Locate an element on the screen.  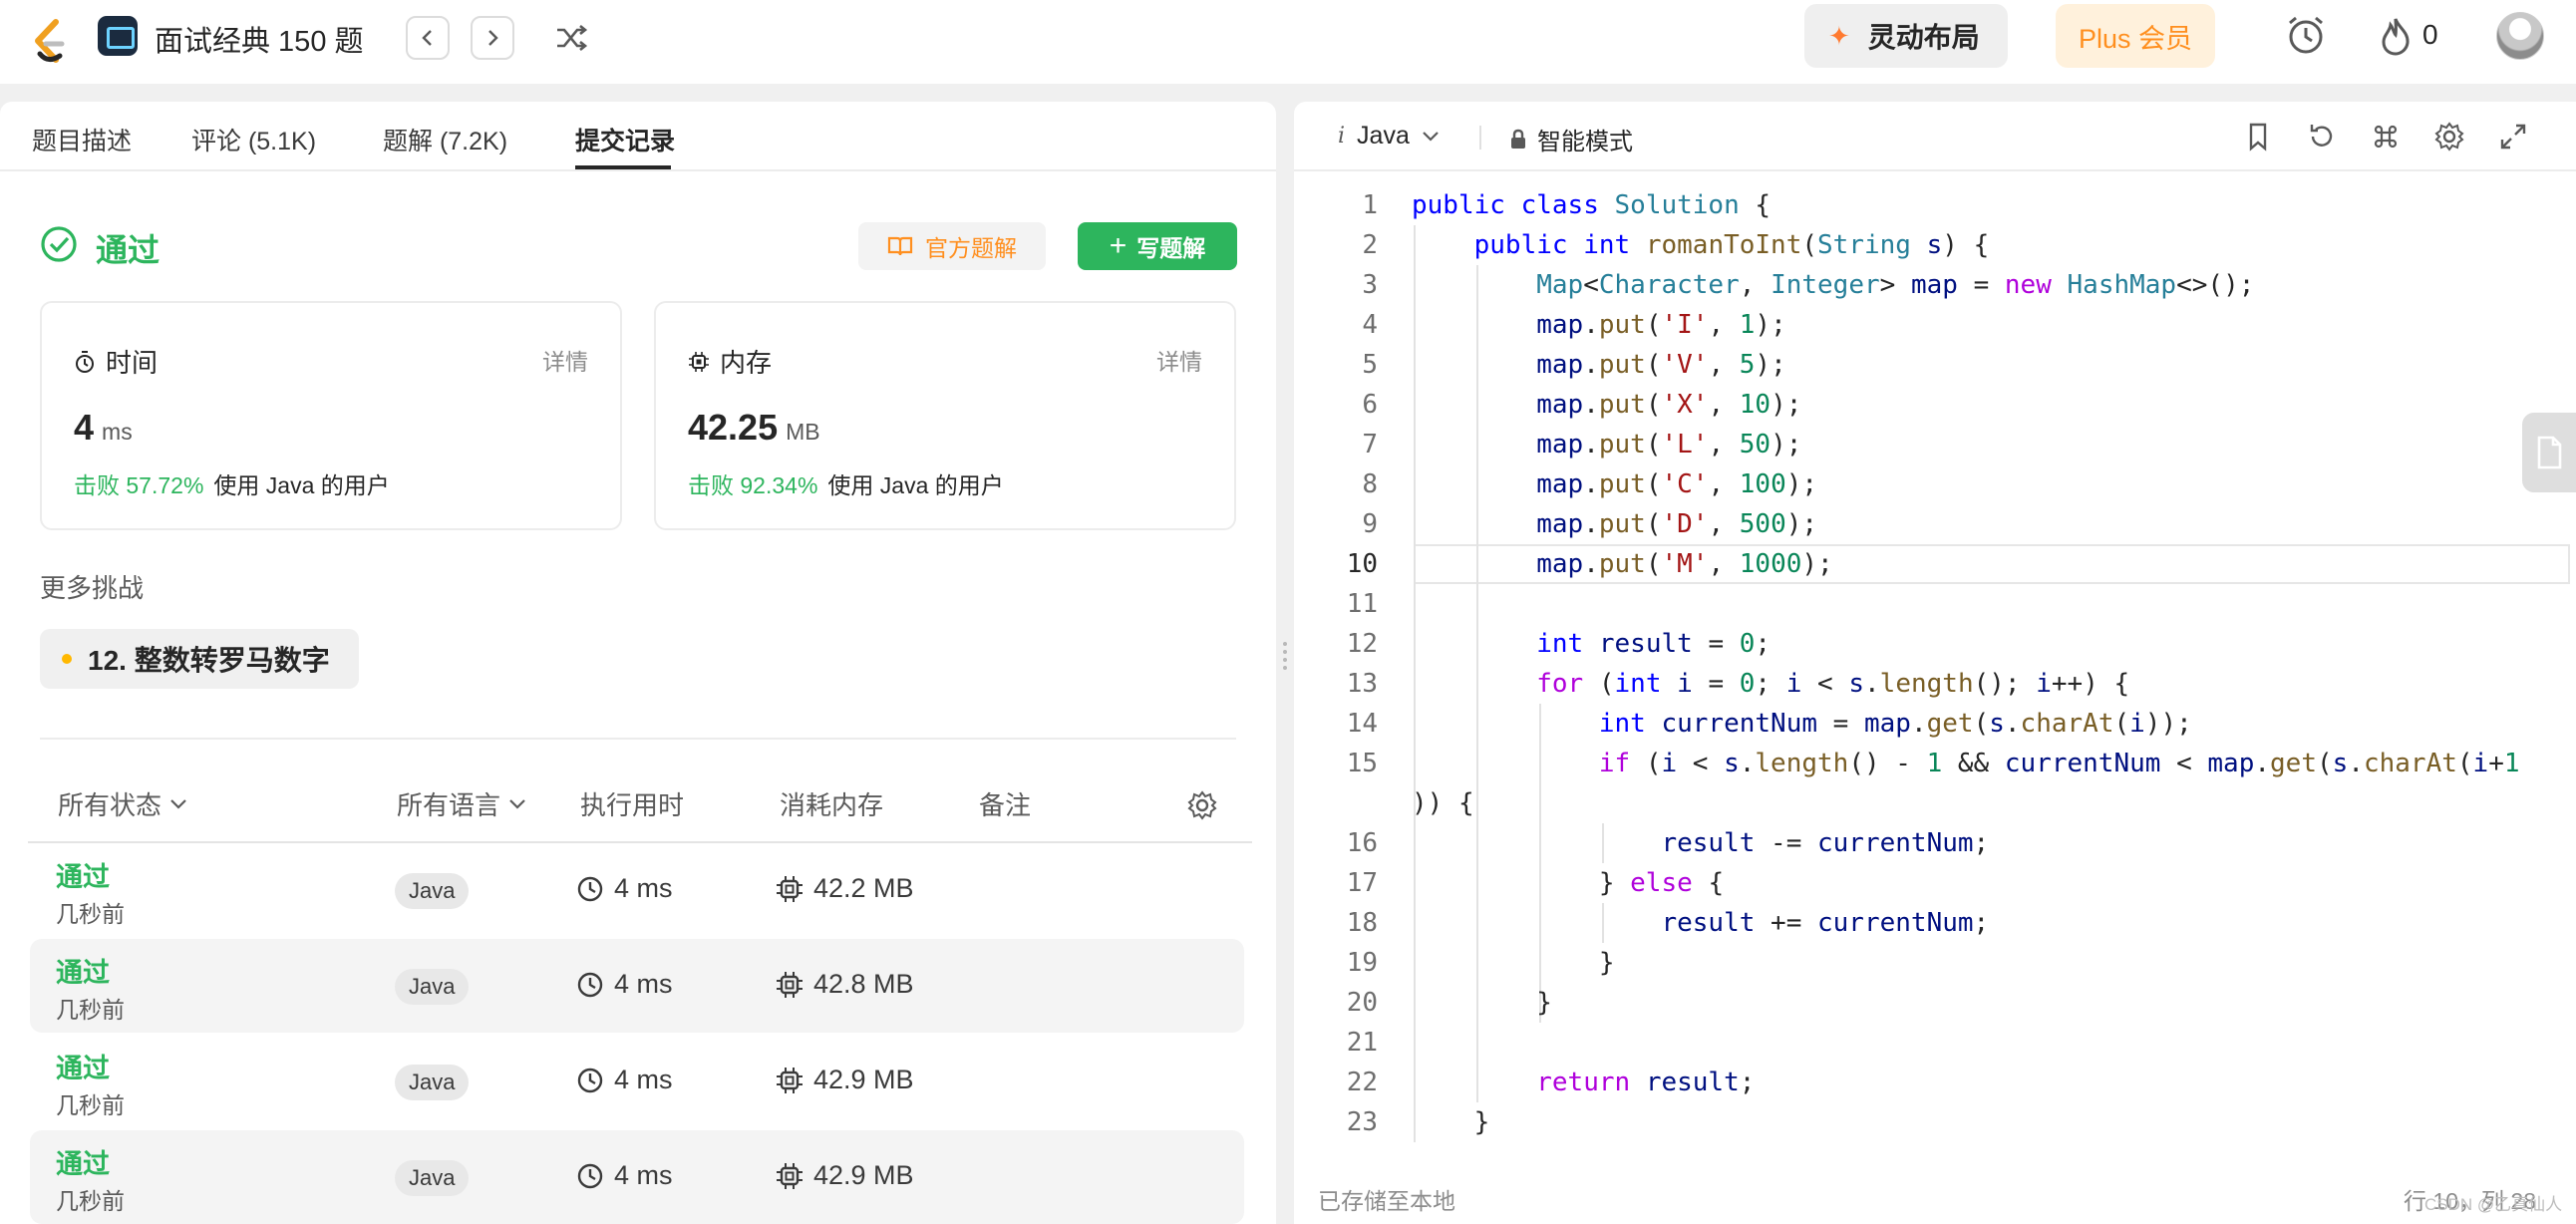
line-number: 7 is located at coordinates (1370, 444).